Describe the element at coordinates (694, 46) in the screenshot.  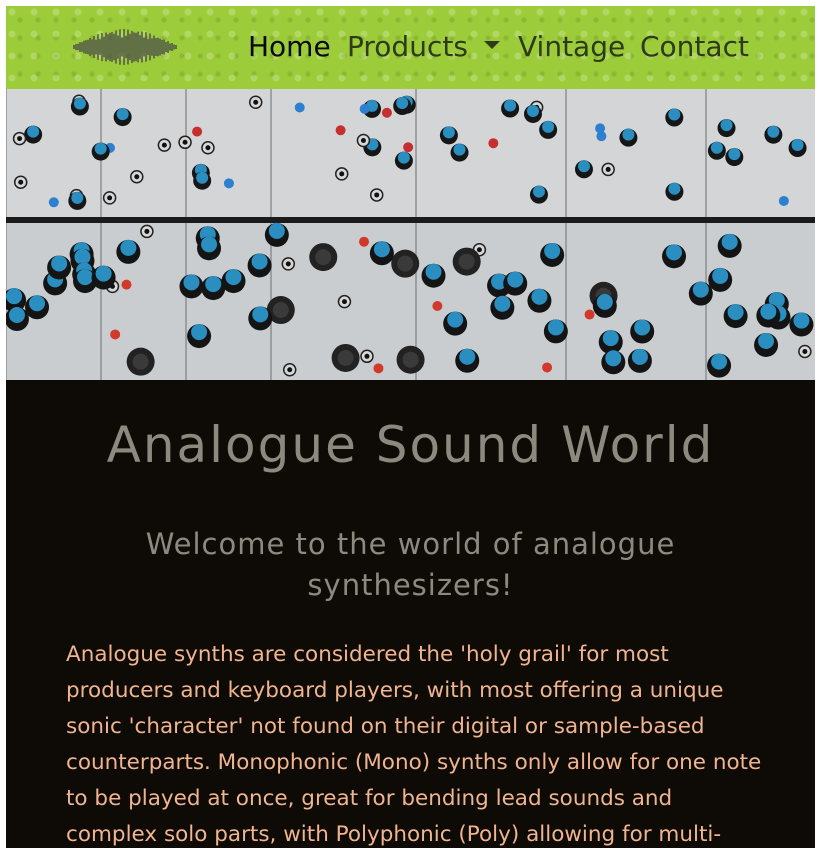
I see `nav-contact-link: Contact` at that location.